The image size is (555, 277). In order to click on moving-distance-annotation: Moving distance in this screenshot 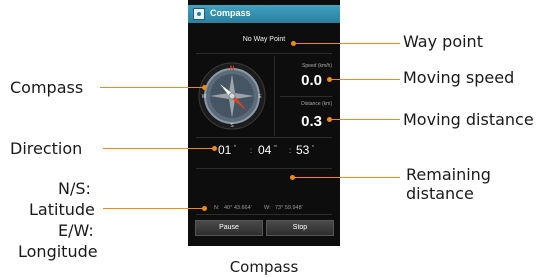, I will do `click(468, 119)`.